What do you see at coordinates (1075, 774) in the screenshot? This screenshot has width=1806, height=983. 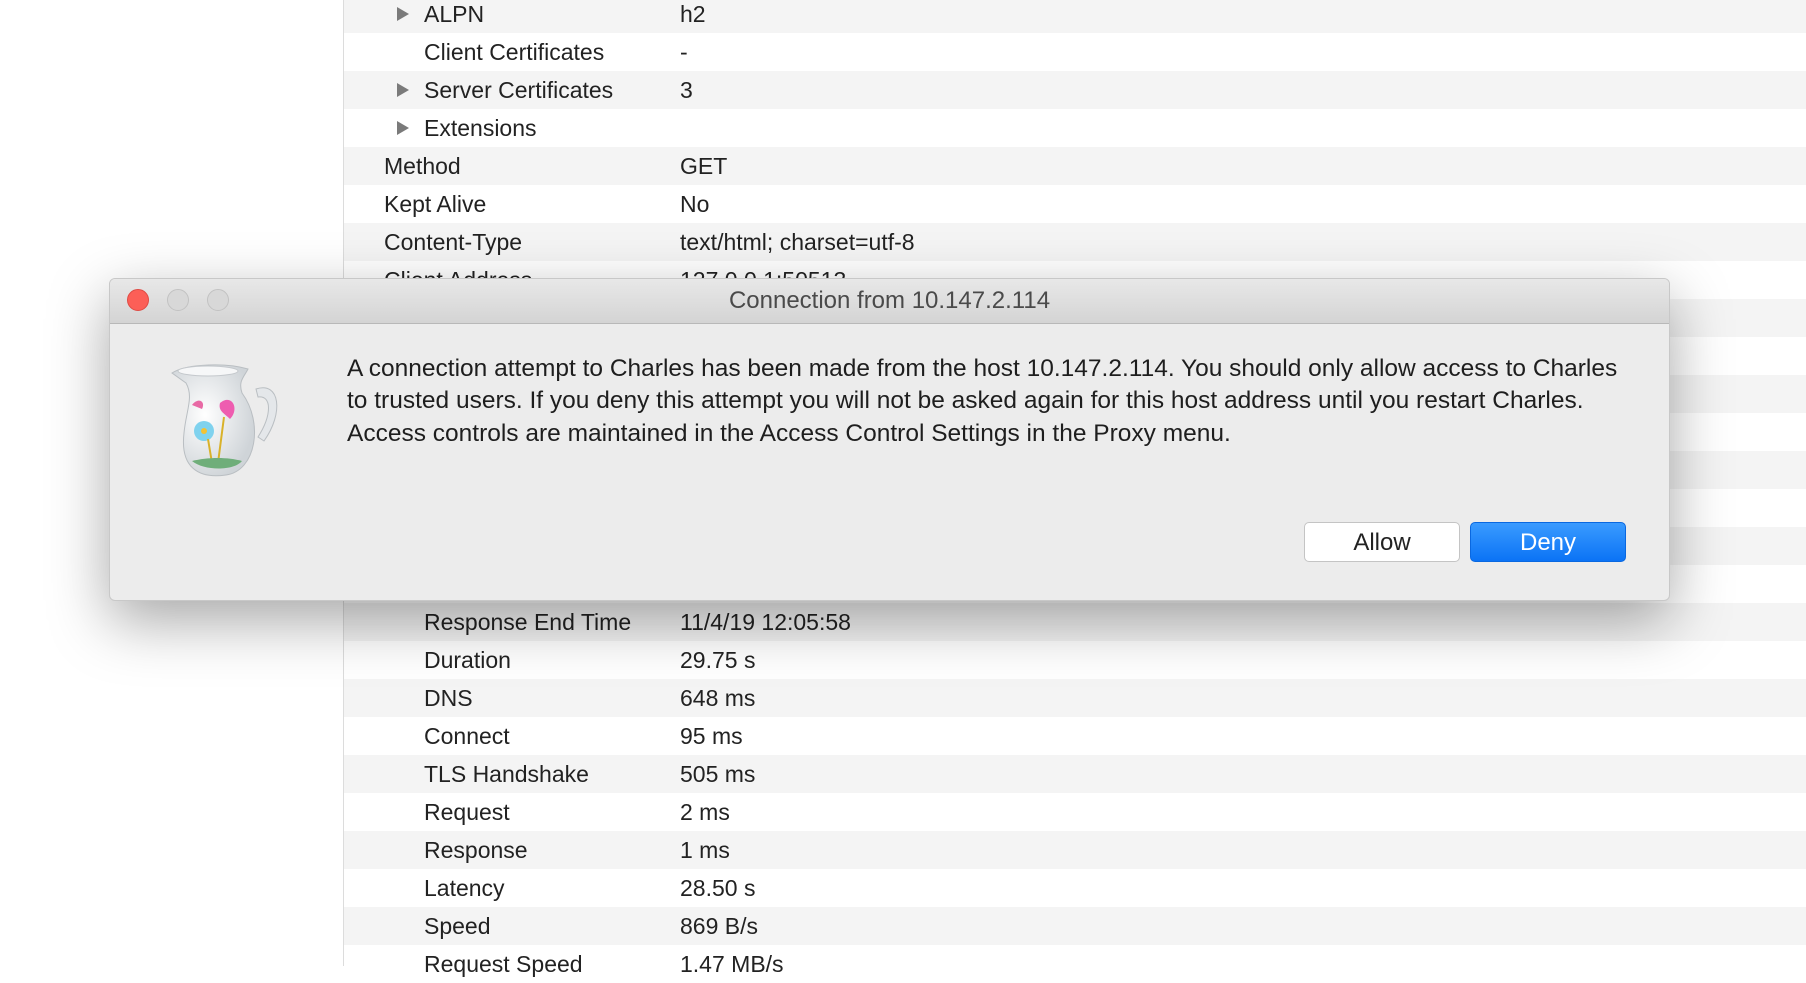 I see `table-row: TLS Handshake 505 ms` at bounding box center [1075, 774].